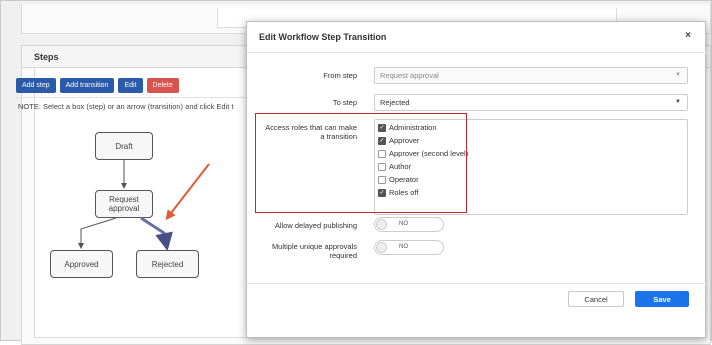 Image resolution: width=712 pixels, height=345 pixels. What do you see at coordinates (340, 75) in the screenshot?
I see `from-step-label: From step` at bounding box center [340, 75].